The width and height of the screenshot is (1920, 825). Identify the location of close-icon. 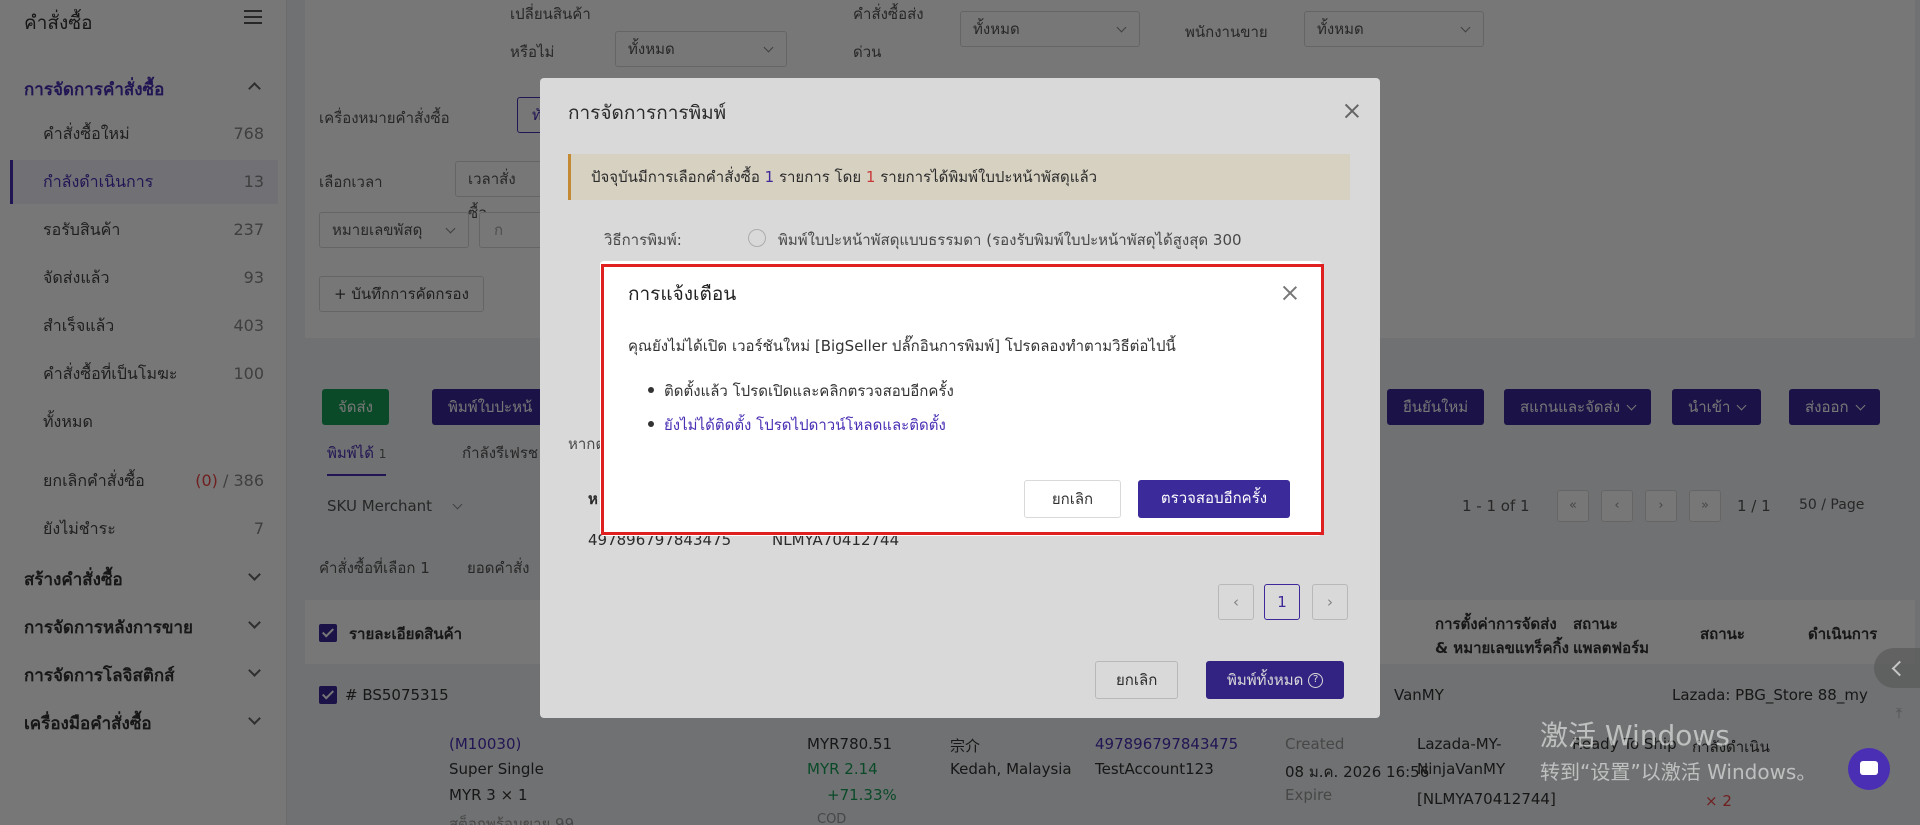
(1290, 293).